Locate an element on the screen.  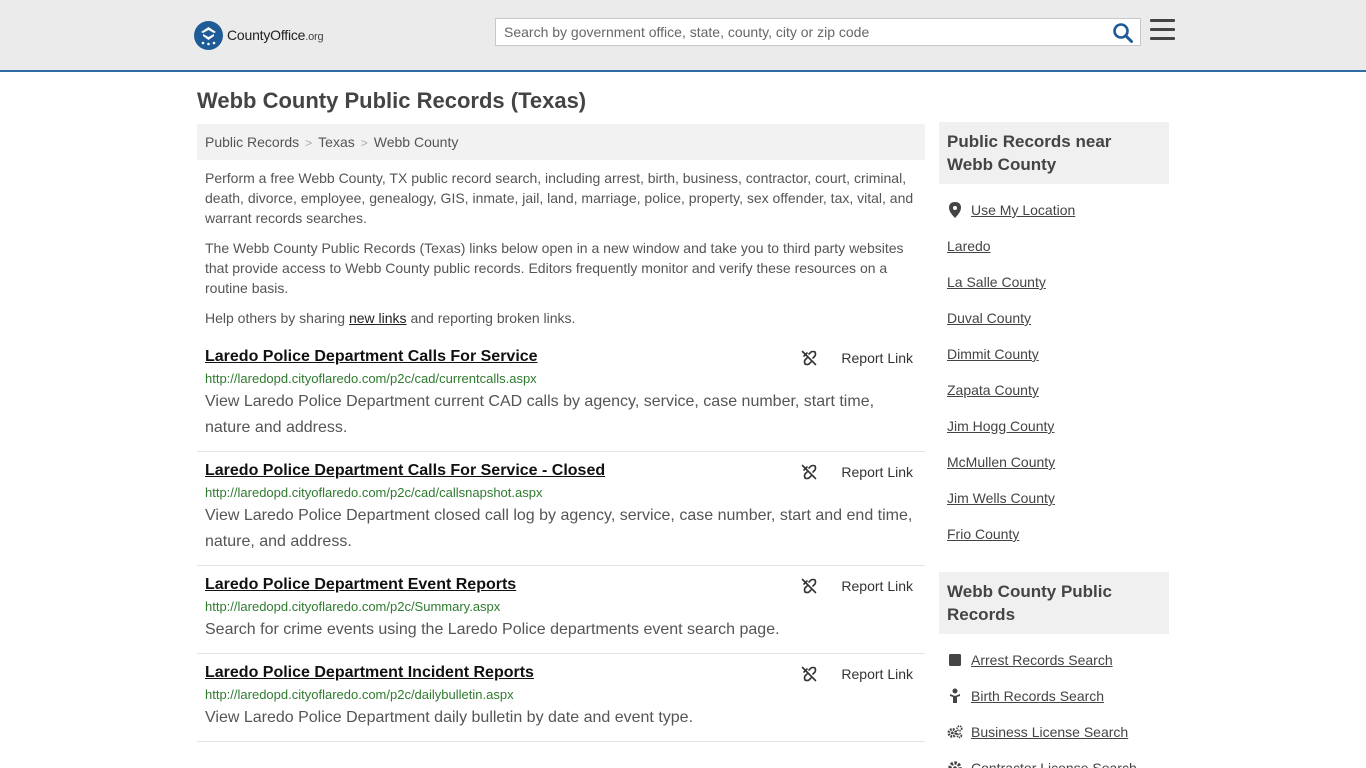
county-record-link: Contractor License Search is located at coordinates (1054, 764).